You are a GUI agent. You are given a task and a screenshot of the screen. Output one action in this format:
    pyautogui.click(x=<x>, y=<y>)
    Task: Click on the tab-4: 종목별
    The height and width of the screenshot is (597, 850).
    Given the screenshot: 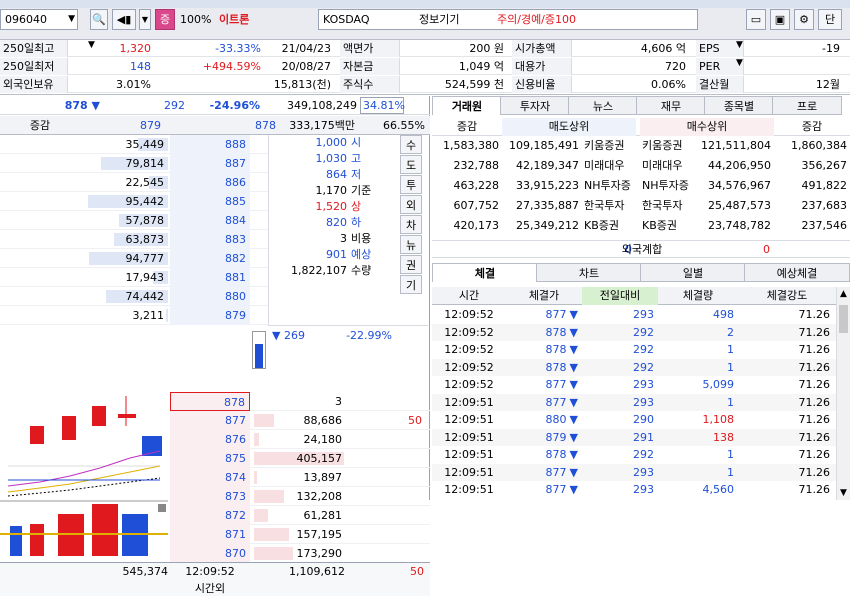 What is the action you would take?
    pyautogui.click(x=739, y=105)
    